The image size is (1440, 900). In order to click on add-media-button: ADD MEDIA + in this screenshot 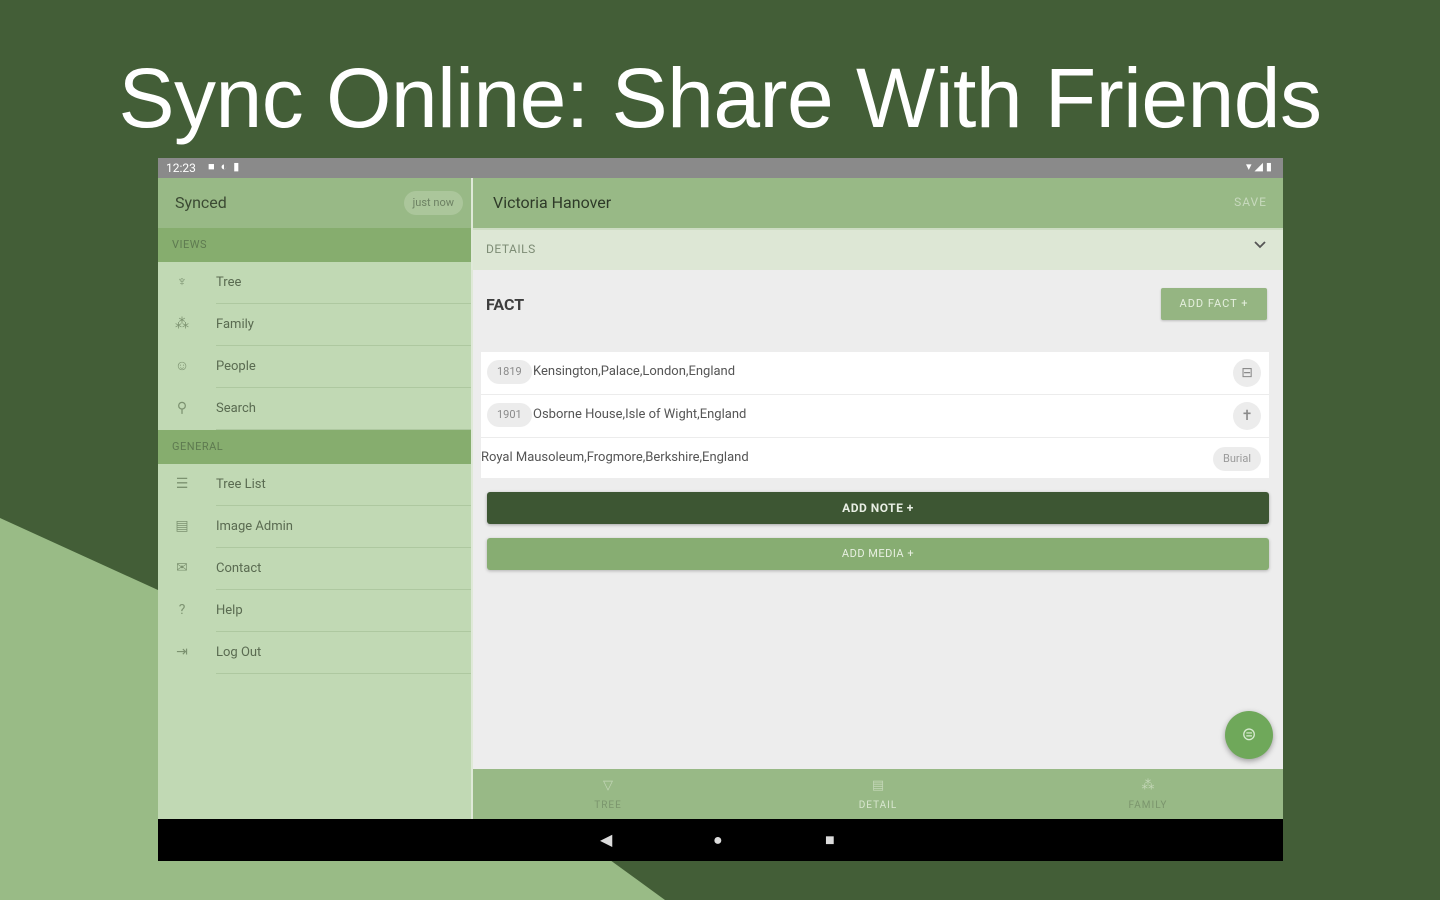, I will do `click(878, 554)`.